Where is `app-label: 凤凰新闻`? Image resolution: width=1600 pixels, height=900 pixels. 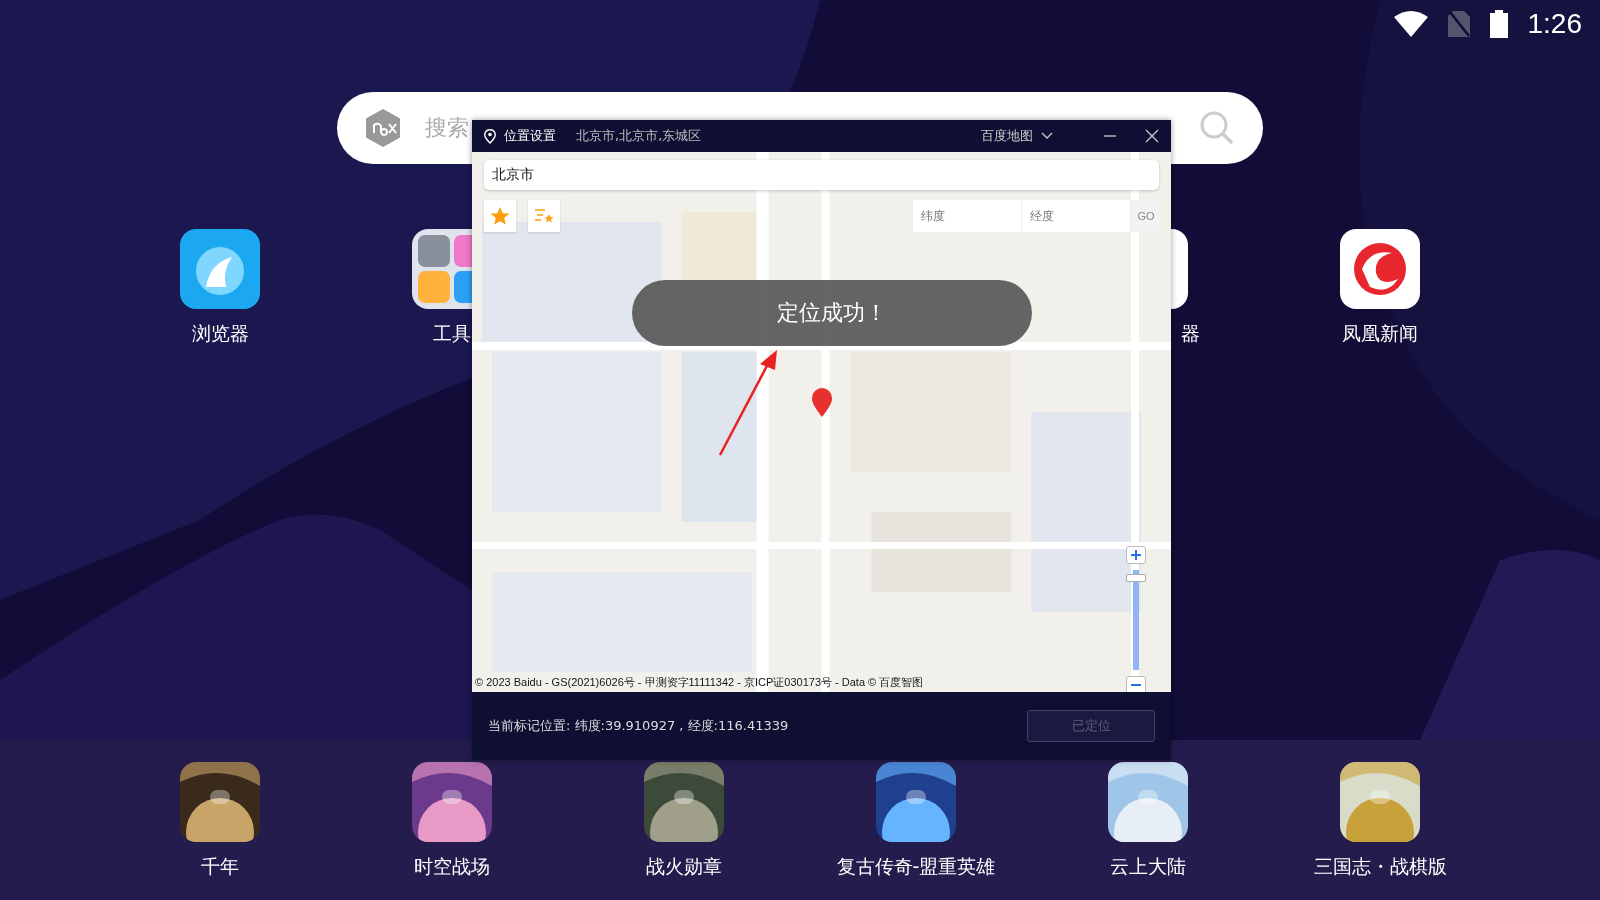
app-label: 凤凰新闻 is located at coordinates (1380, 333).